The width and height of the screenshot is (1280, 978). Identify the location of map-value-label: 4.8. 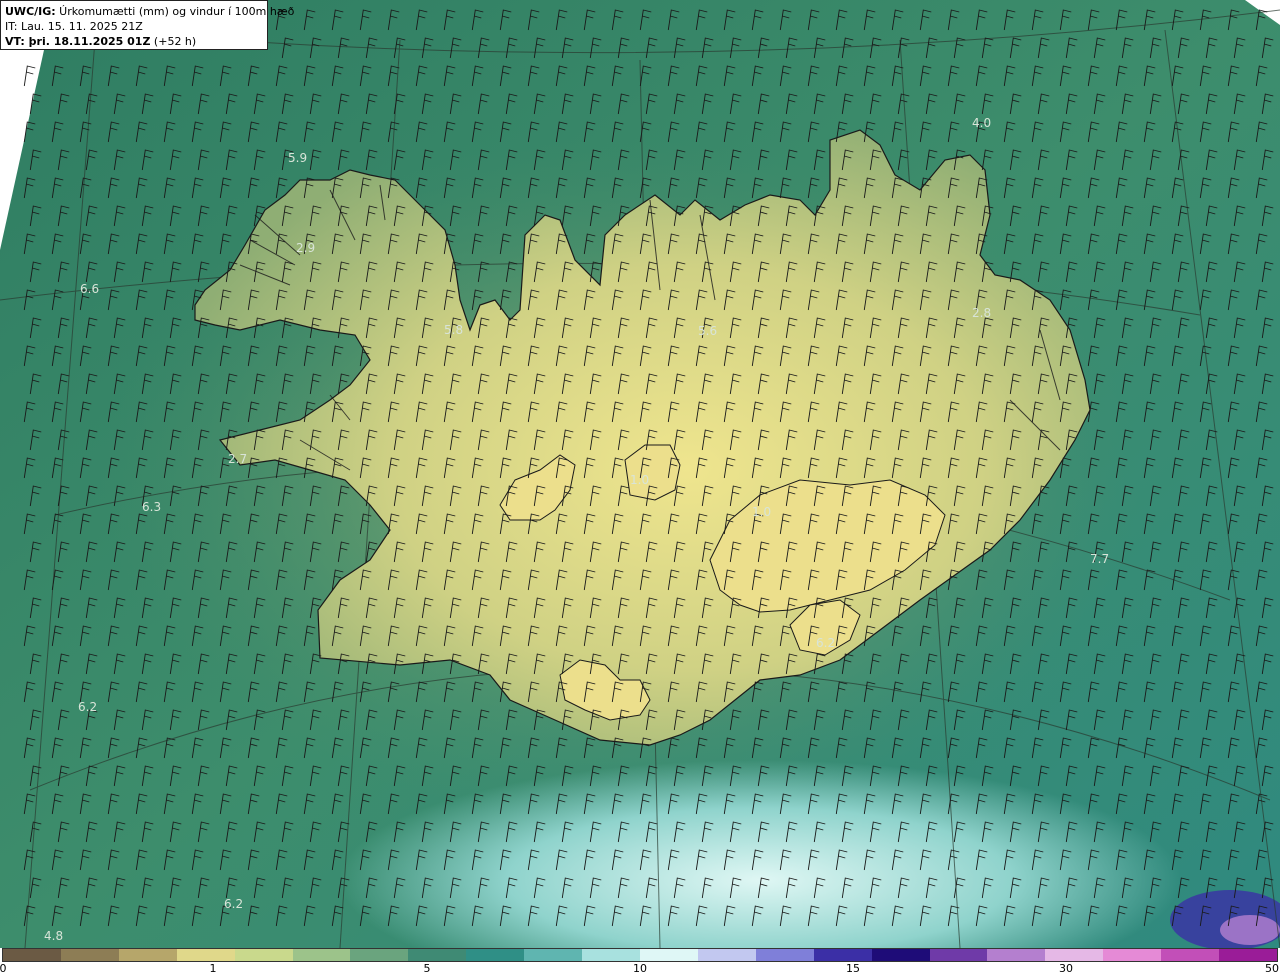
(53, 936).